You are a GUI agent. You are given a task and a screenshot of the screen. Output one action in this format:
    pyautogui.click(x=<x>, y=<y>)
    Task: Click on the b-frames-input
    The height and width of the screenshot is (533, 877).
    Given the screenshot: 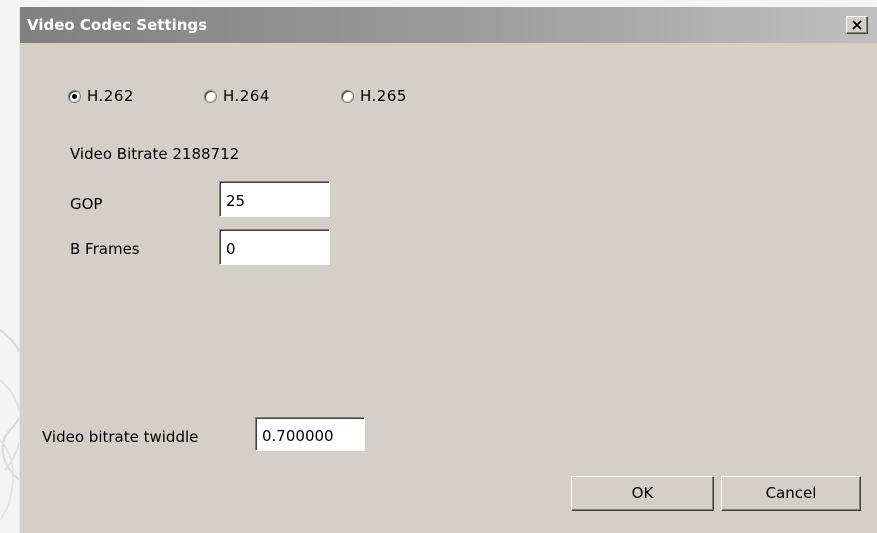 What is the action you would take?
    pyautogui.click(x=274, y=247)
    